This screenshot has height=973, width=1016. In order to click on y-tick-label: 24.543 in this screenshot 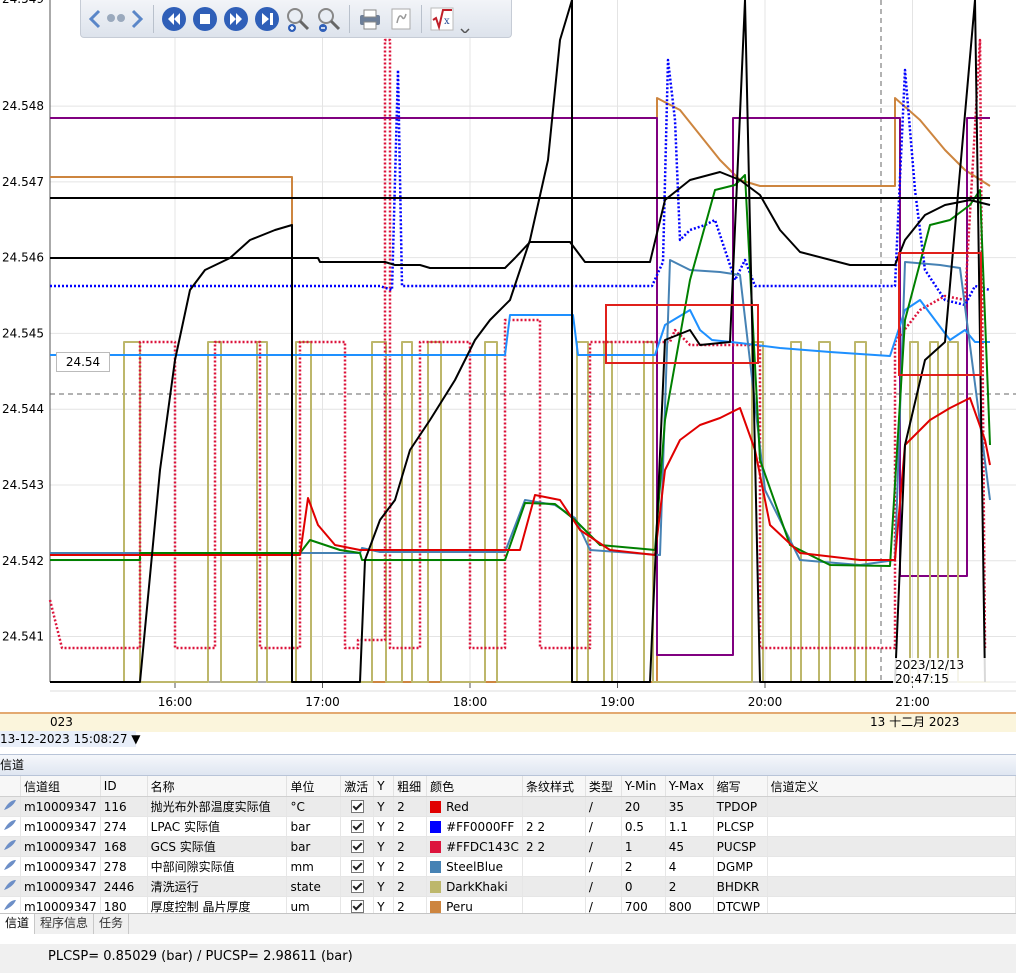, I will do `click(23, 485)`.